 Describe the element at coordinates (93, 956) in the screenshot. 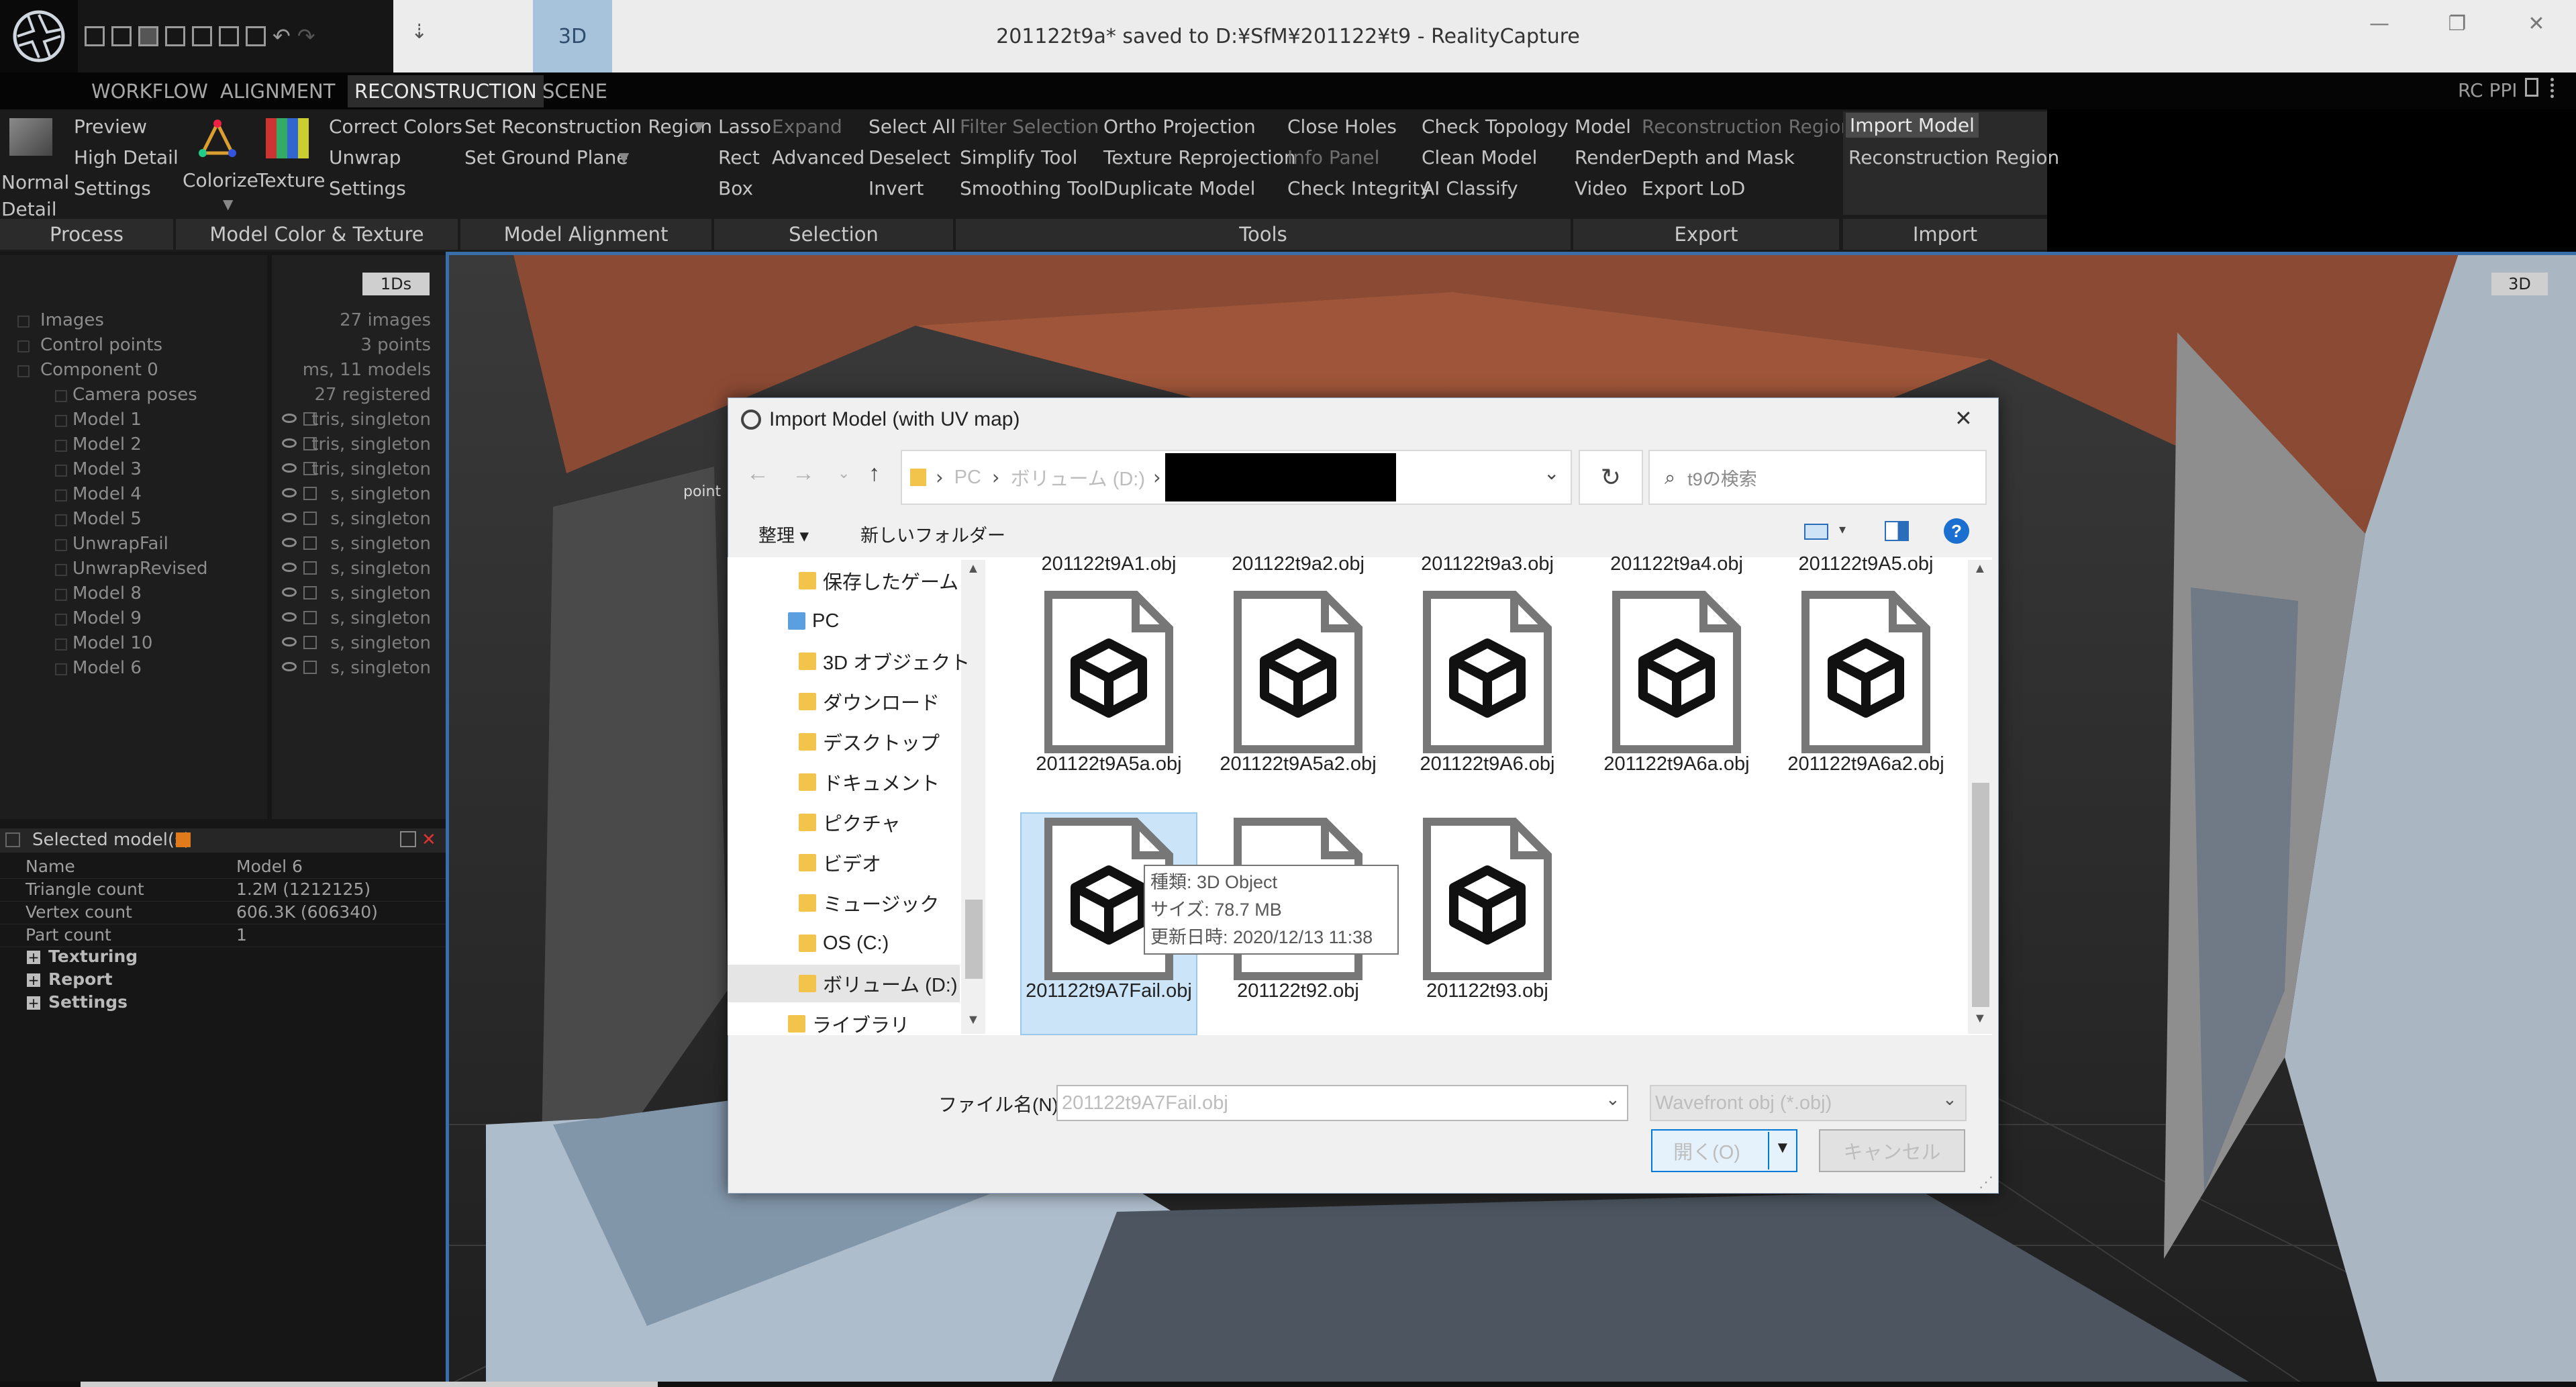

I see `section-label: Texturing` at that location.